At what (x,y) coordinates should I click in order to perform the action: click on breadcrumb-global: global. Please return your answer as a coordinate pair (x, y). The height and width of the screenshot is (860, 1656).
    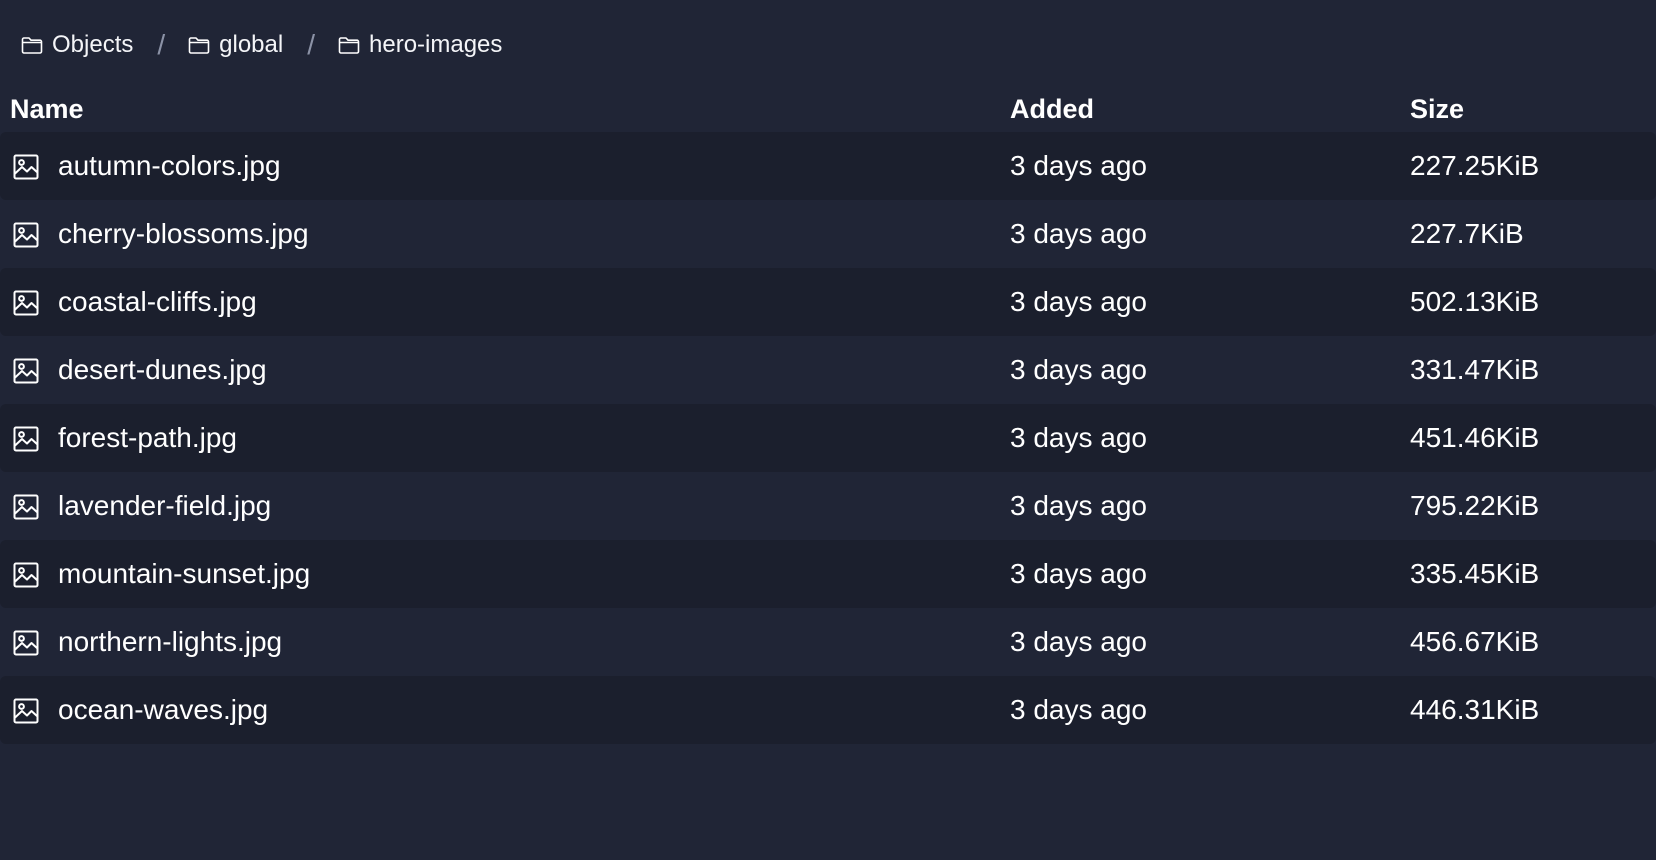
    Looking at the image, I should click on (235, 45).